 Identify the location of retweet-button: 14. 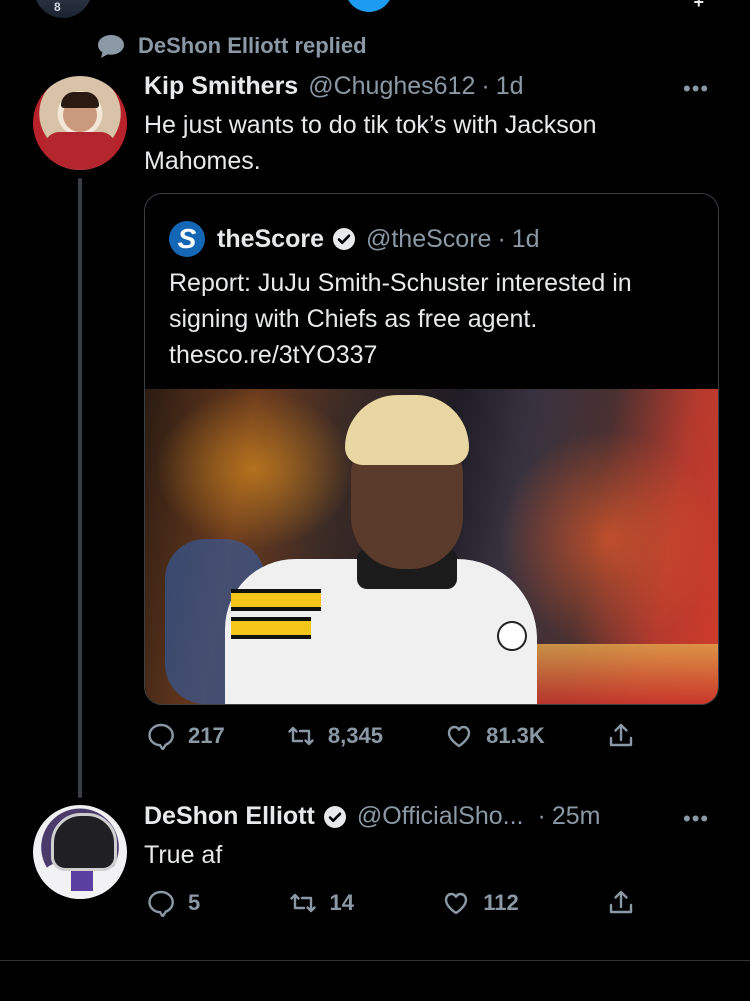
(321, 903).